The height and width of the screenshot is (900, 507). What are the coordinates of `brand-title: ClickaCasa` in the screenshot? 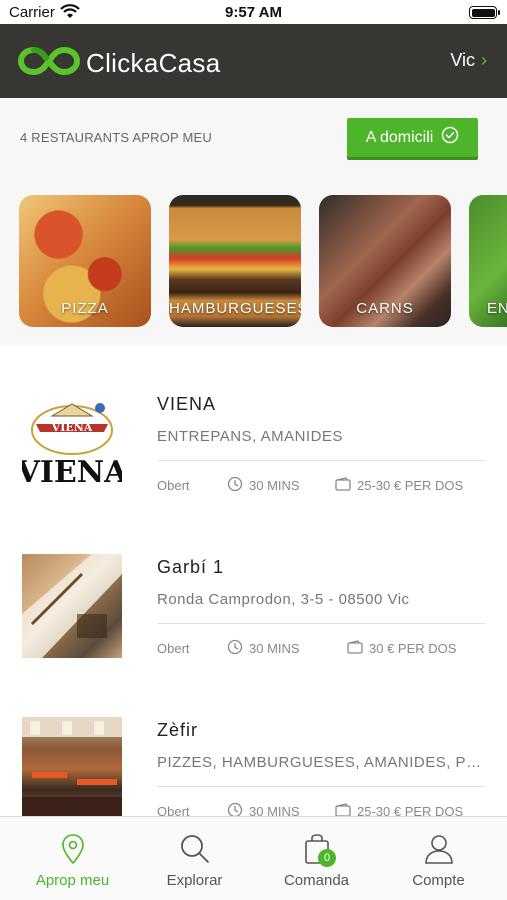 It's located at (153, 63).